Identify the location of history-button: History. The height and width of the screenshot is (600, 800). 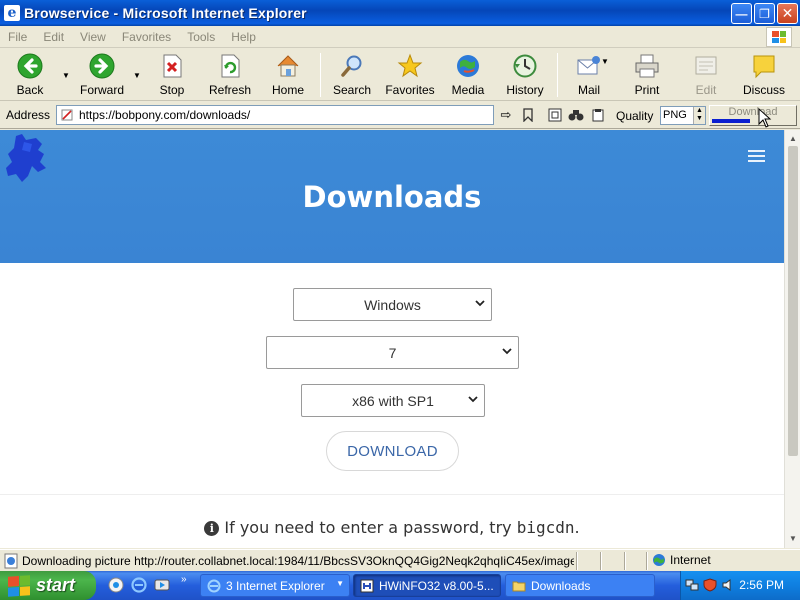
(525, 75).